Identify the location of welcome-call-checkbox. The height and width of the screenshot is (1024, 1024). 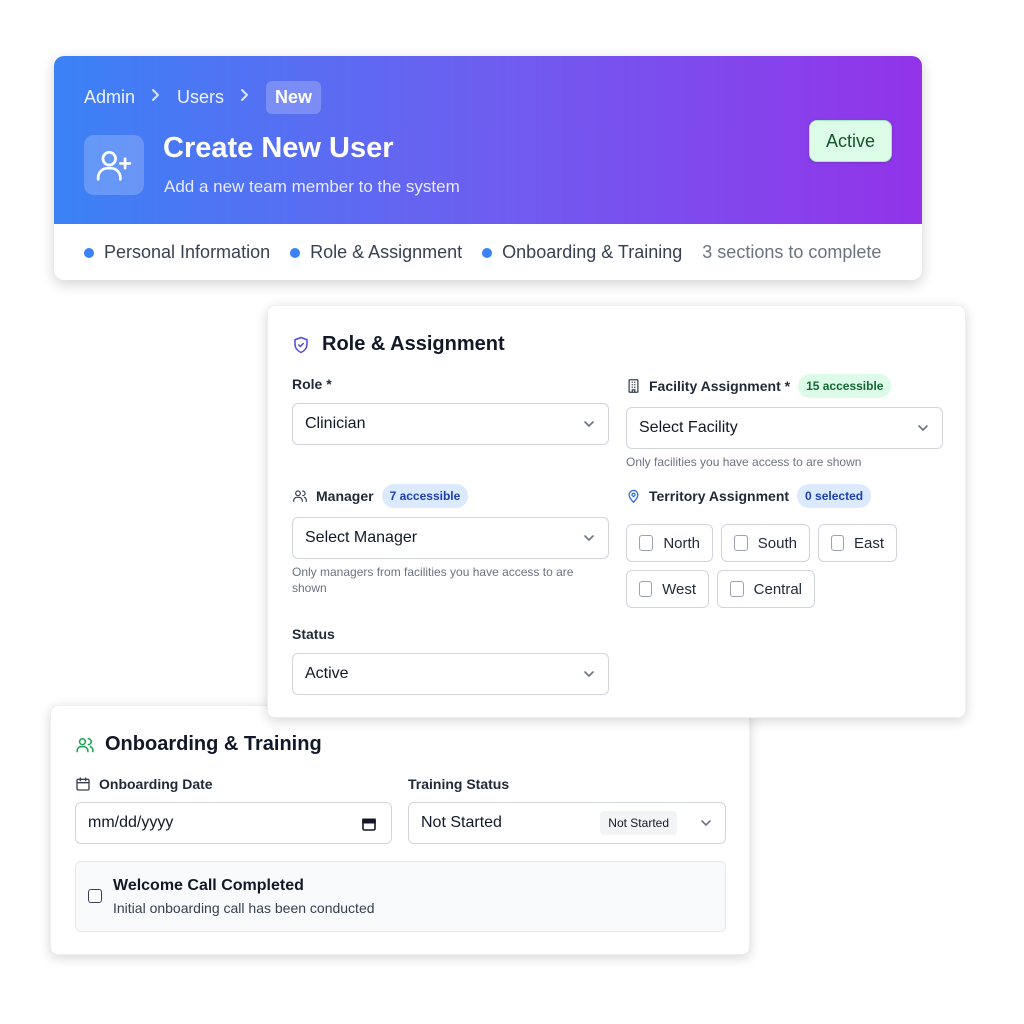
(95, 896).